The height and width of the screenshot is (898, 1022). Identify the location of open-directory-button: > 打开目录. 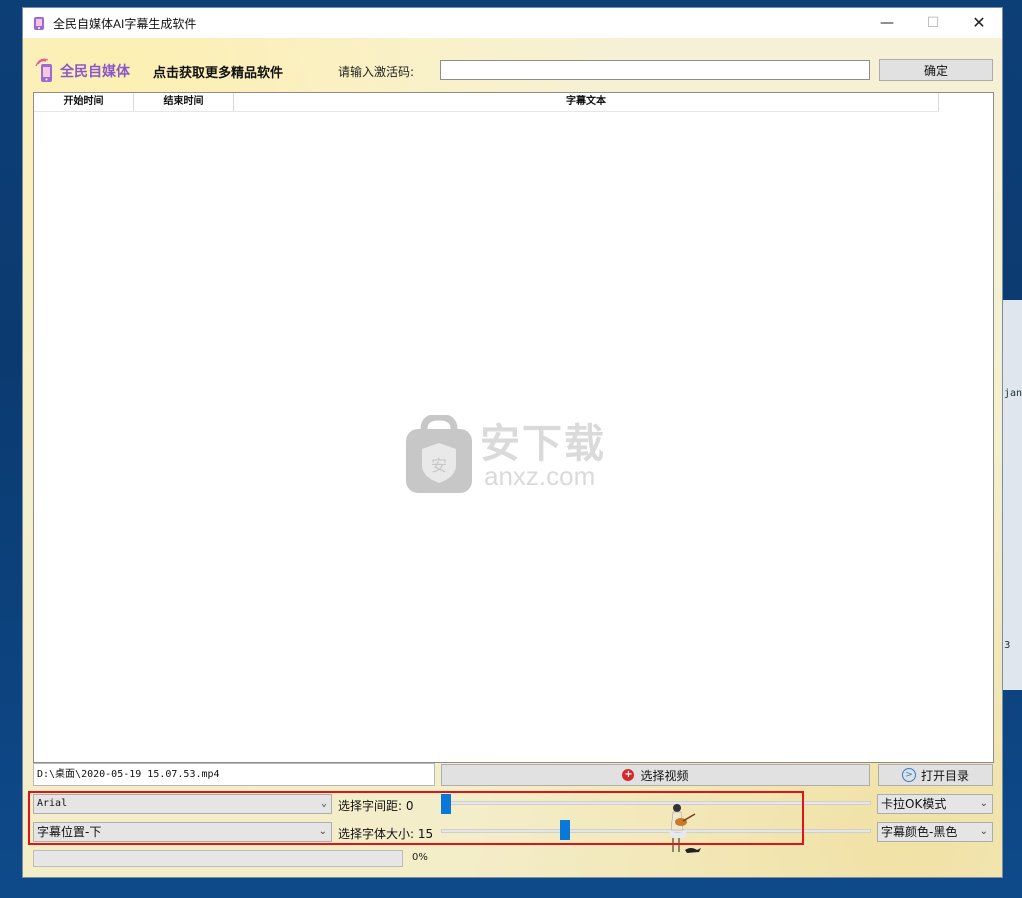
(935, 775).